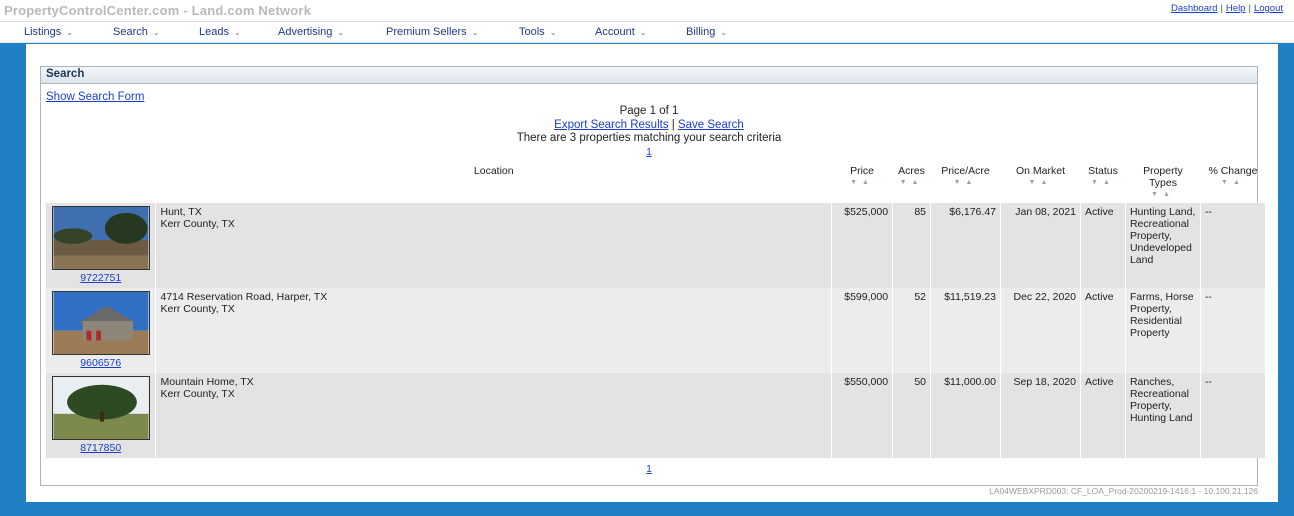  I want to click on price-per-acre-cell: $6,176.47, so click(965, 245).